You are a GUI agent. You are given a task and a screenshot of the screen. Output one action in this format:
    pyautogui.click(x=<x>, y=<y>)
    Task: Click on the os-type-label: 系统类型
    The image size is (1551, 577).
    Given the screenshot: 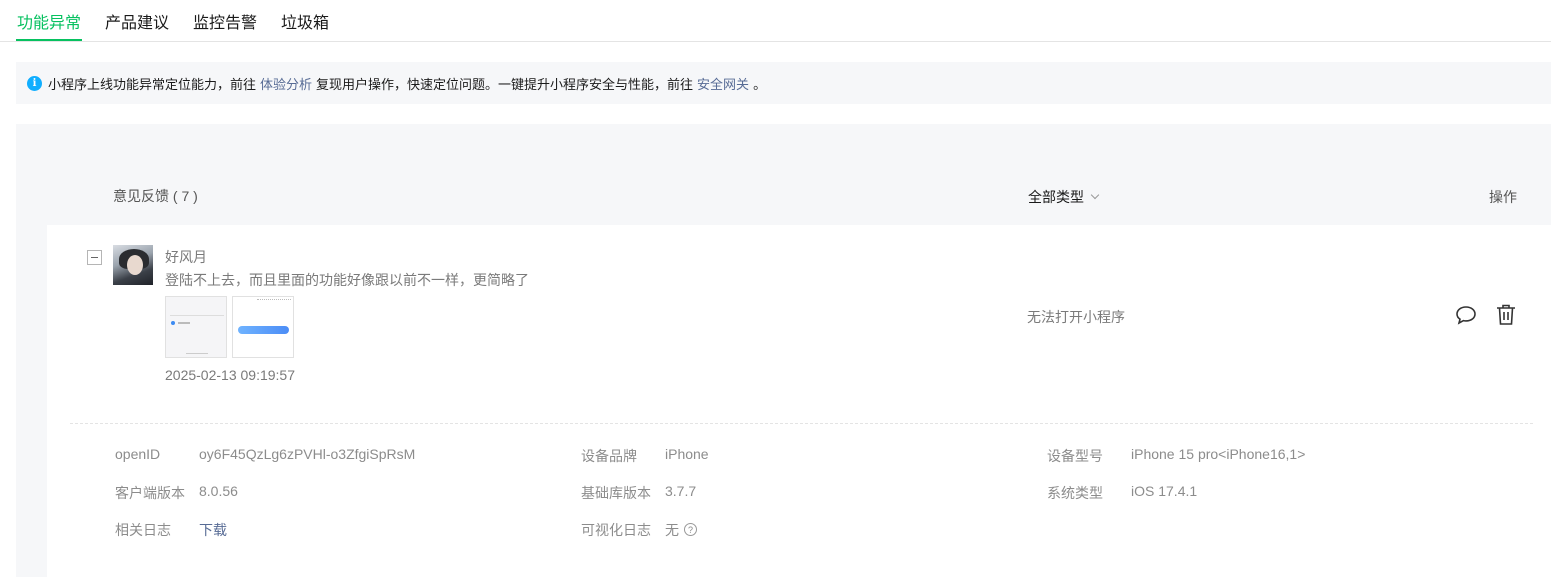 What is the action you would take?
    pyautogui.click(x=1075, y=493)
    